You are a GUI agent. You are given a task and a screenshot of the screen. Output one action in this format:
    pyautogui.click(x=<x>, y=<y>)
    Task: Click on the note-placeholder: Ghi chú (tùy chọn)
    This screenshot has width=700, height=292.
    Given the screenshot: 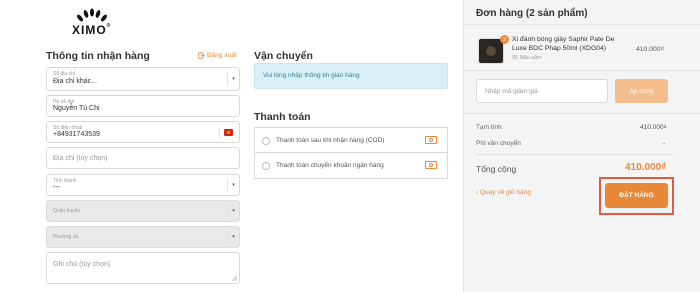 What is the action you would take?
    pyautogui.click(x=82, y=264)
    